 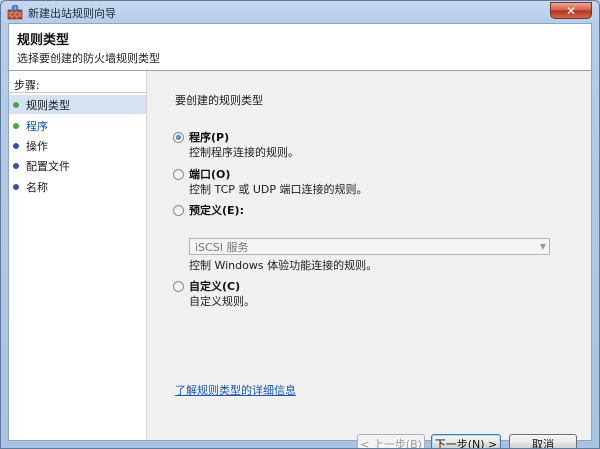 I want to click on radio-custom, so click(x=178, y=286).